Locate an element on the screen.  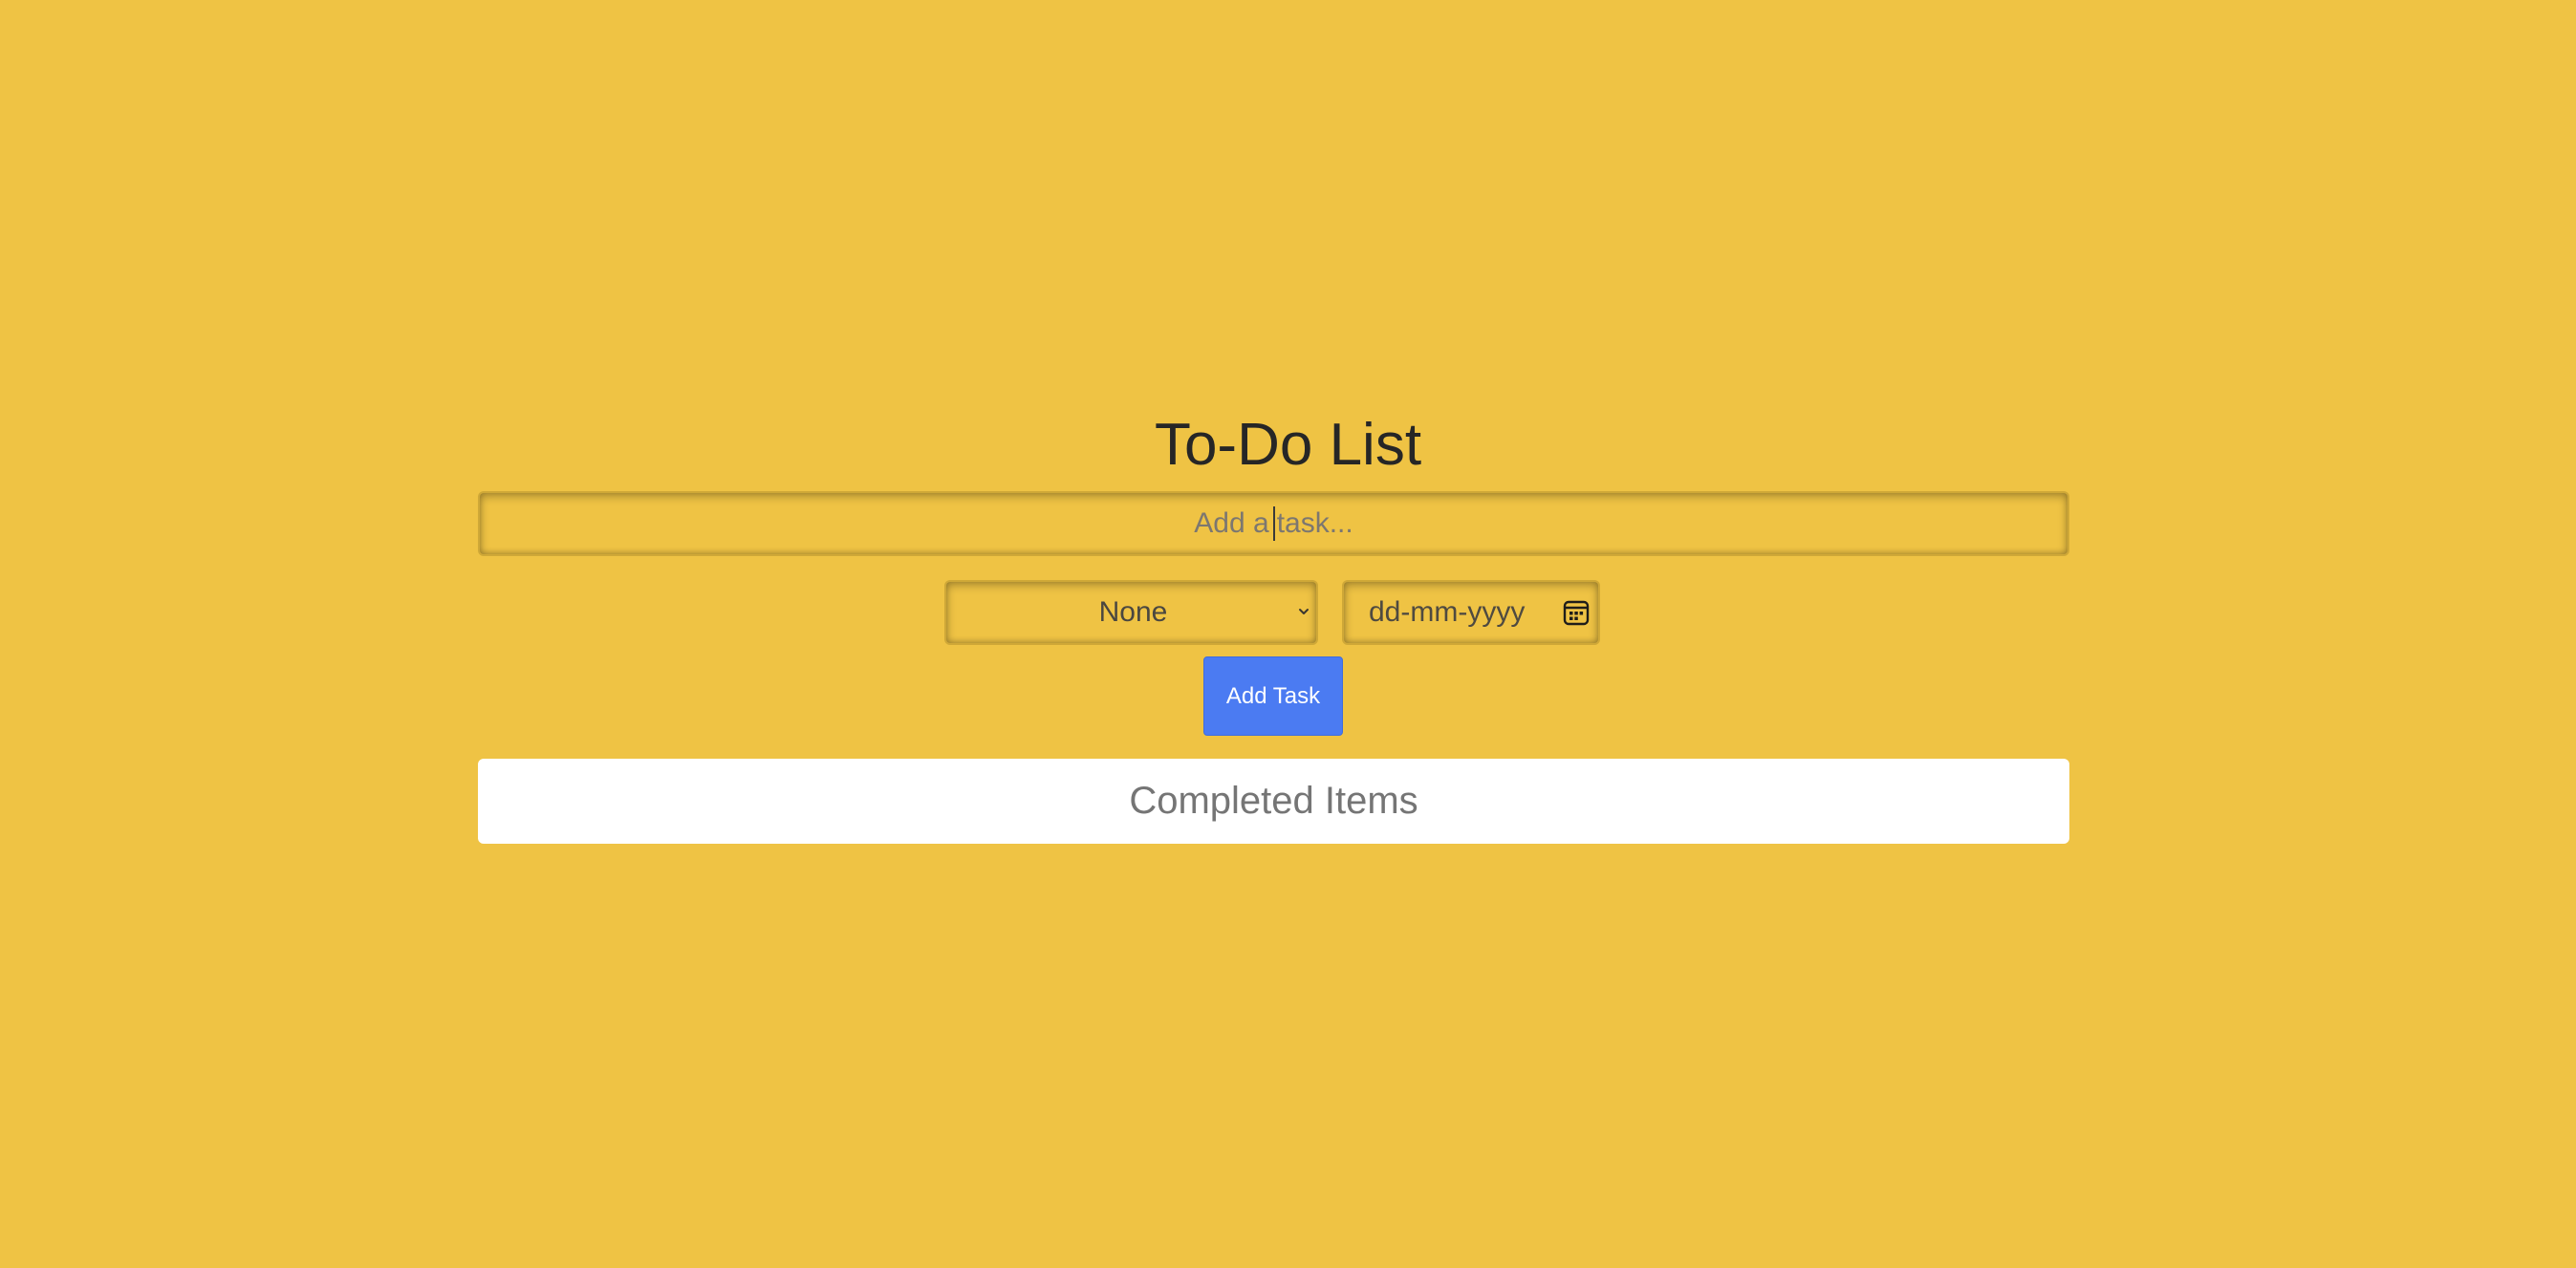
priority-select: None is located at coordinates (1131, 612).